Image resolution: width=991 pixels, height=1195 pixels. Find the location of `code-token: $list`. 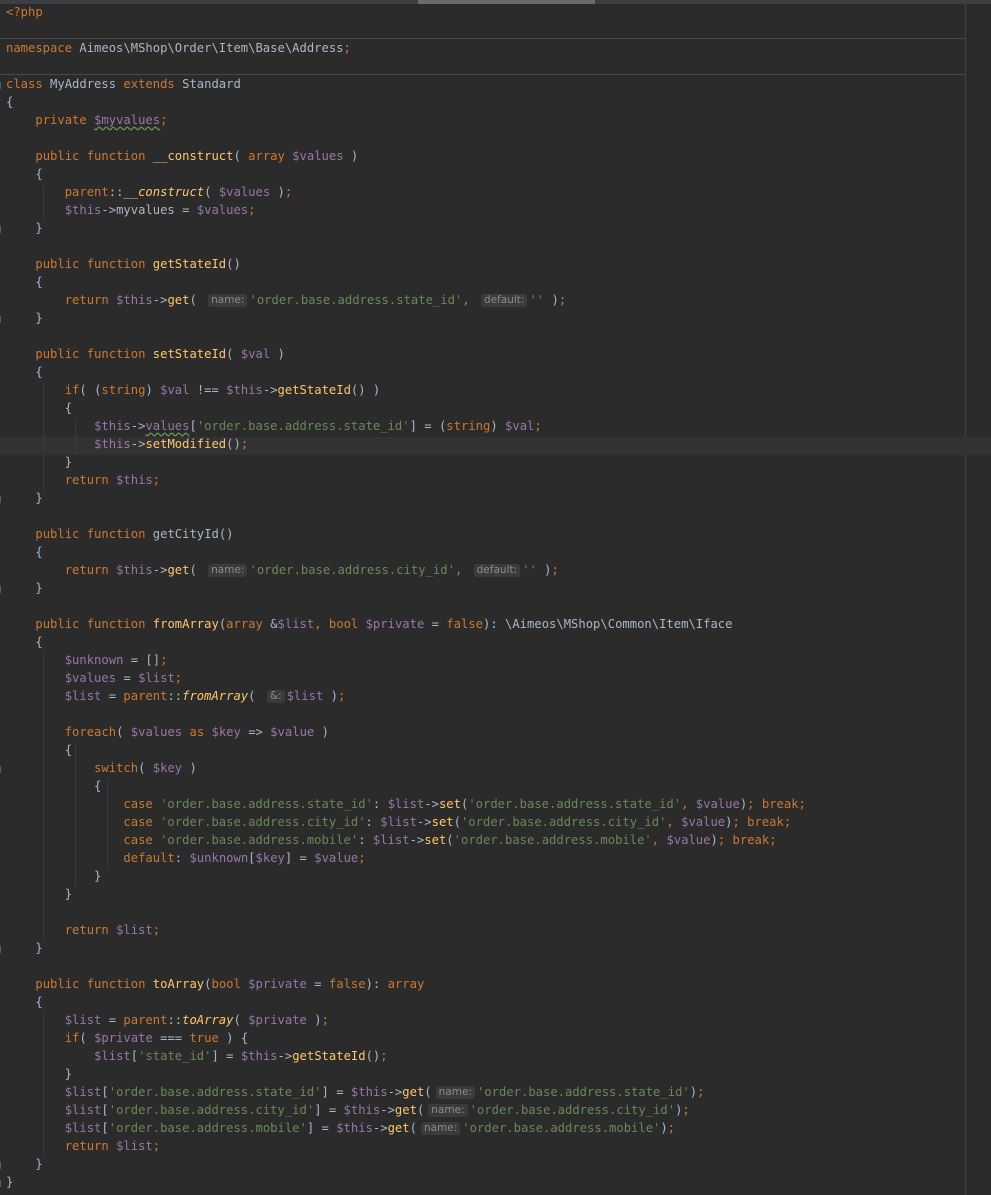

code-token: $list is located at coordinates (83, 1128).